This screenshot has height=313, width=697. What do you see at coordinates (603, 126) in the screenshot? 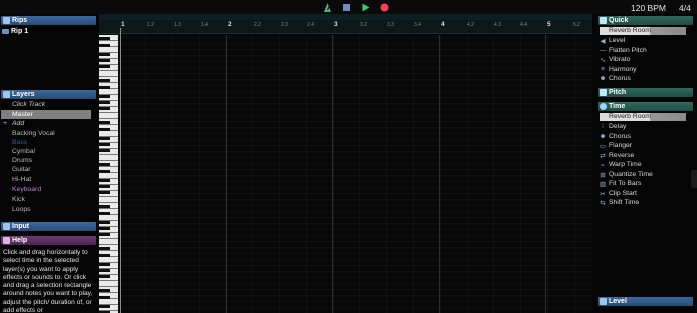
I see `delay-icon: ⁞` at bounding box center [603, 126].